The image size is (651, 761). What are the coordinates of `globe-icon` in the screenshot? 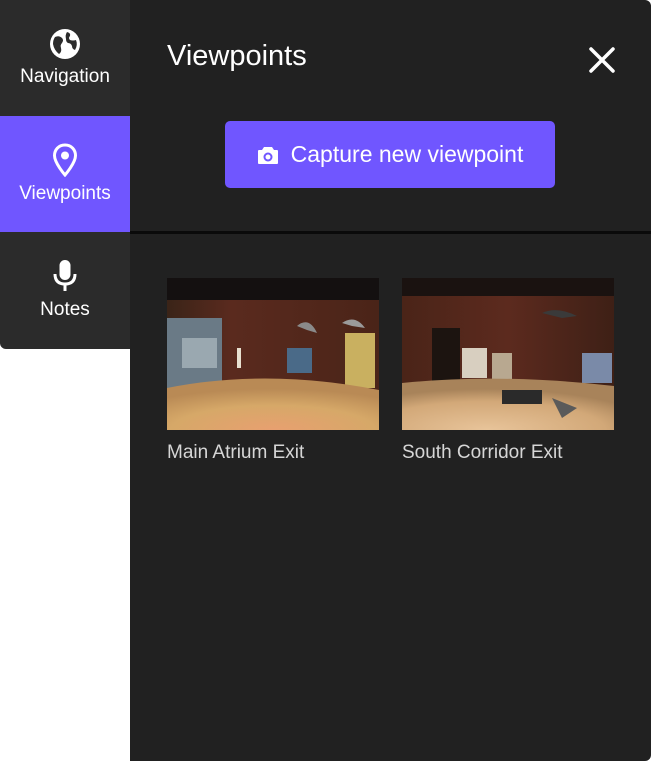 It's located at (65, 44).